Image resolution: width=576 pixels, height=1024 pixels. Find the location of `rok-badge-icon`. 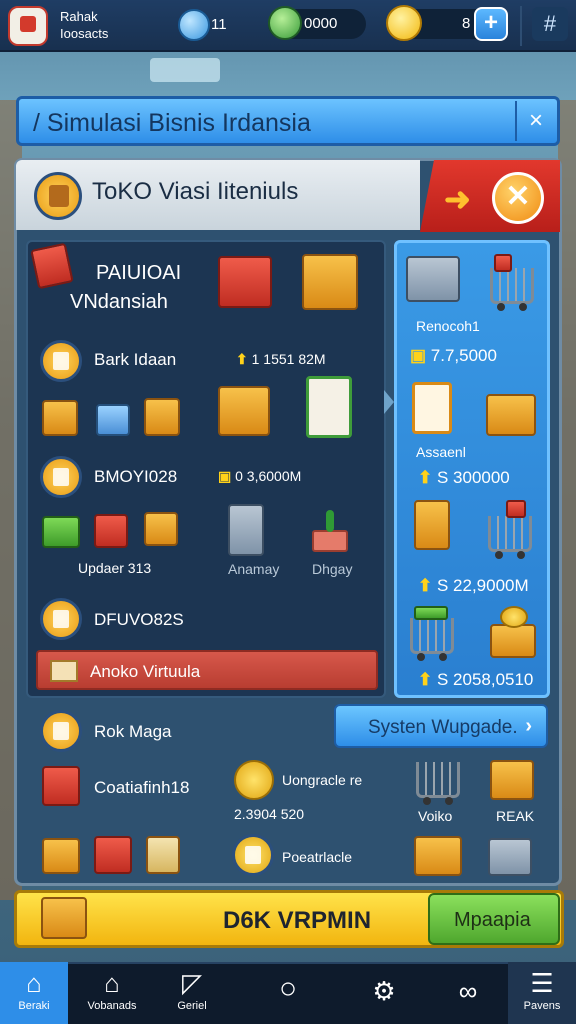

rok-badge-icon is located at coordinates (61, 731).